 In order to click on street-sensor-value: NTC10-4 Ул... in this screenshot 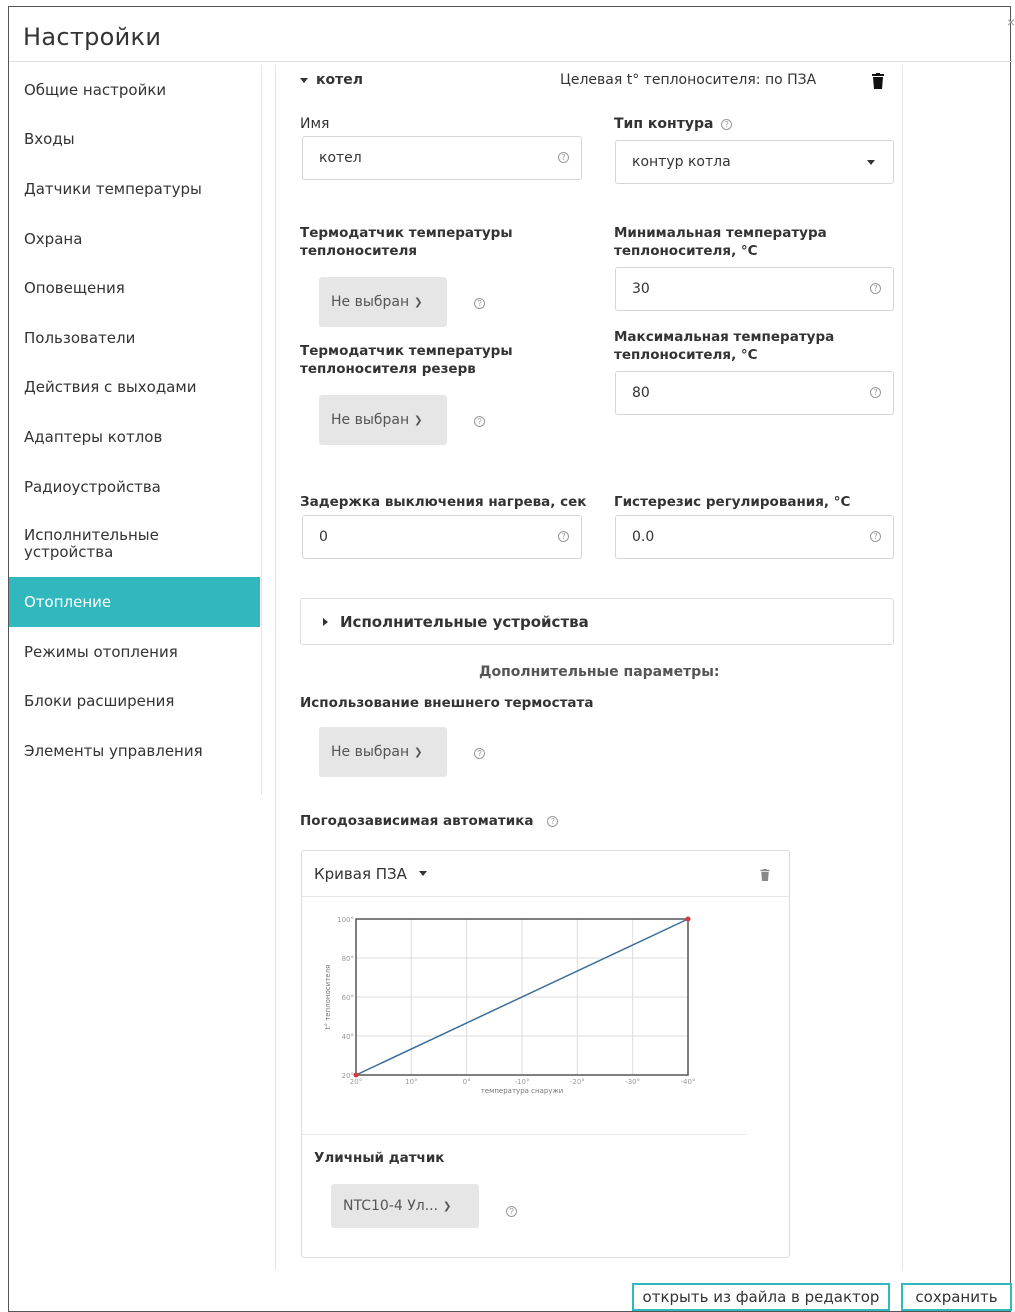, I will do `click(391, 1206)`.